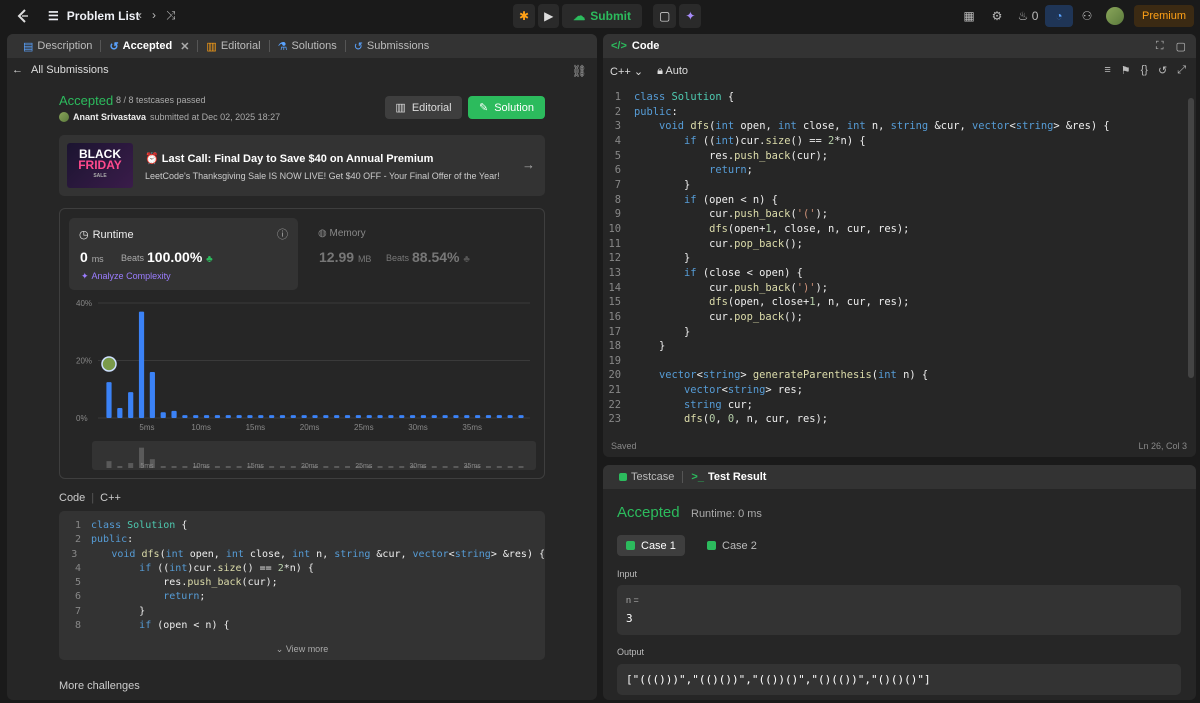  I want to click on analyze-complexity-link: ✦ Analyze Complexity, so click(126, 276).